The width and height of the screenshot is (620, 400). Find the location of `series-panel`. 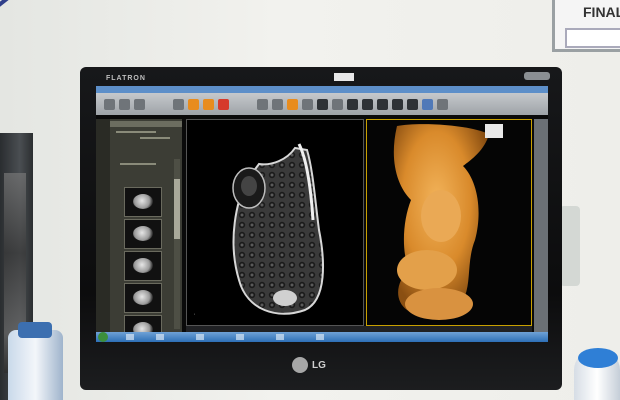

series-panel is located at coordinates (146, 230).